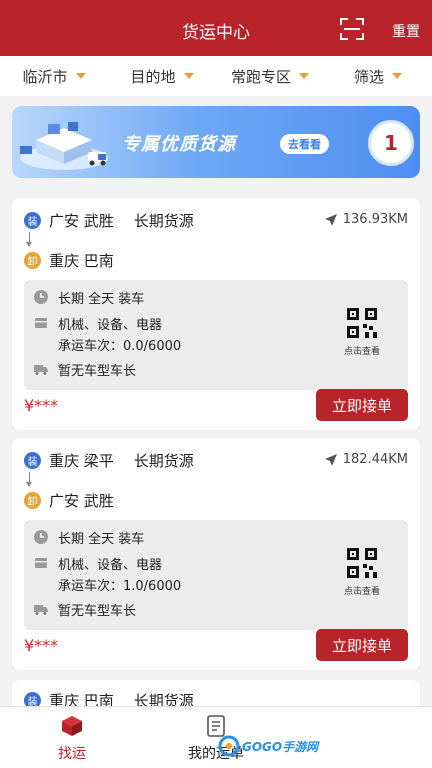  I want to click on page-title: 货运中心, so click(216, 33).